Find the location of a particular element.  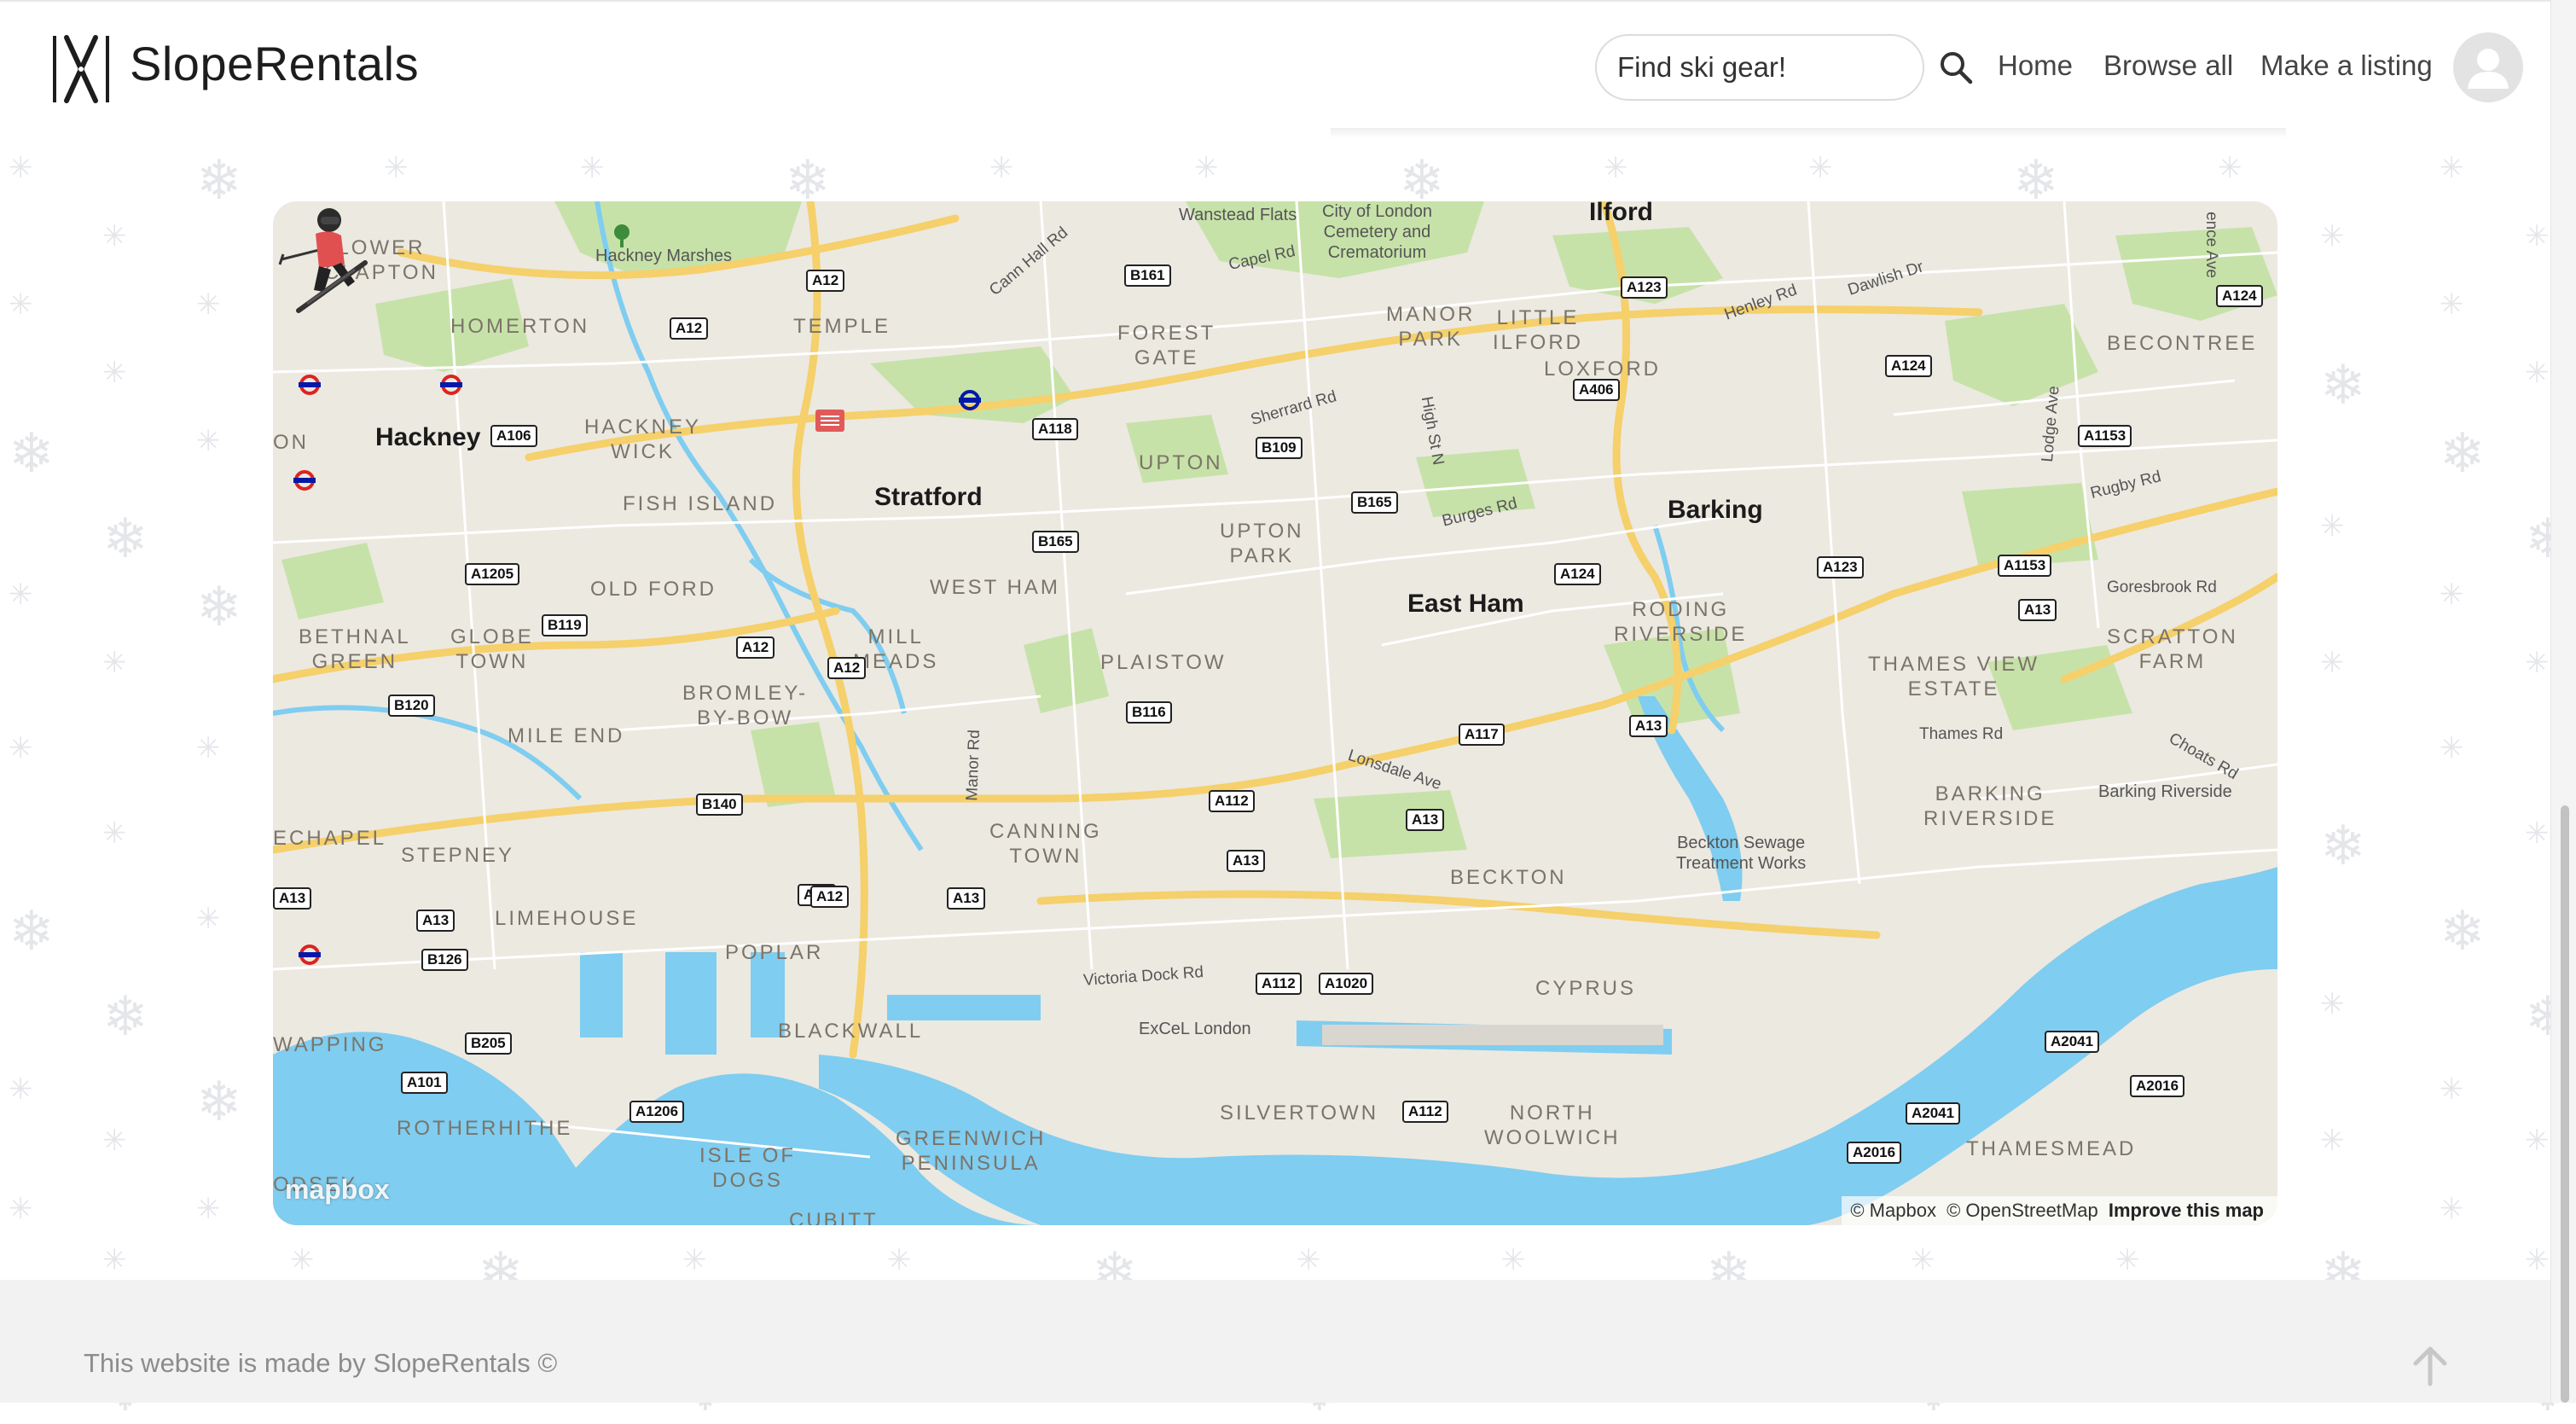

arrow-up-icon is located at coordinates (2430, 1366).